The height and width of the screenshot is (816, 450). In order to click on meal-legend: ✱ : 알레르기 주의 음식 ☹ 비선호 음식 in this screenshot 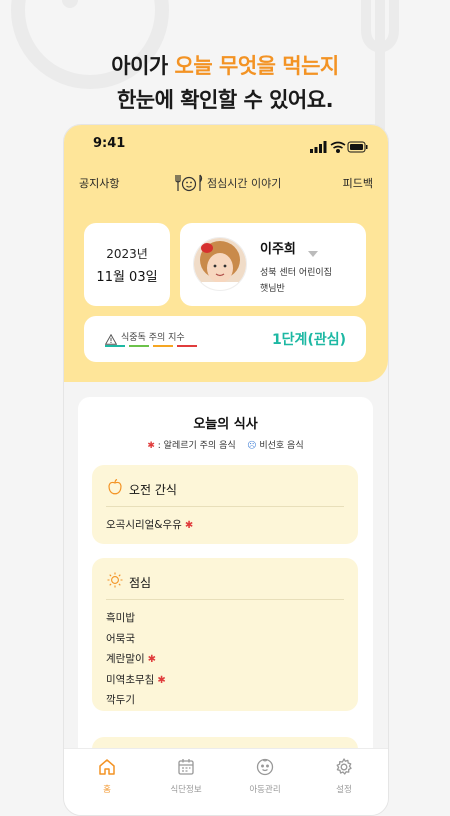, I will do `click(225, 444)`.